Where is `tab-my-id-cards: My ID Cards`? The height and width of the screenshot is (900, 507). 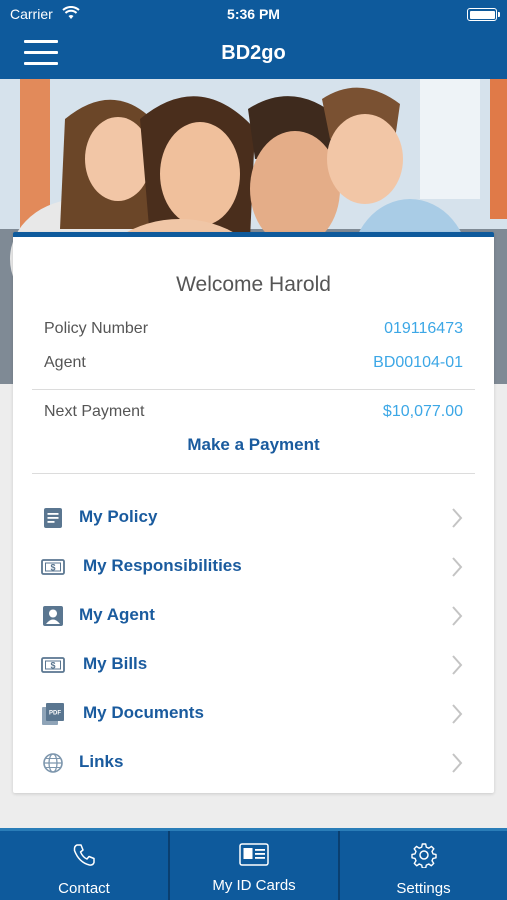
tab-my-id-cards: My ID Cards is located at coordinates (254, 865).